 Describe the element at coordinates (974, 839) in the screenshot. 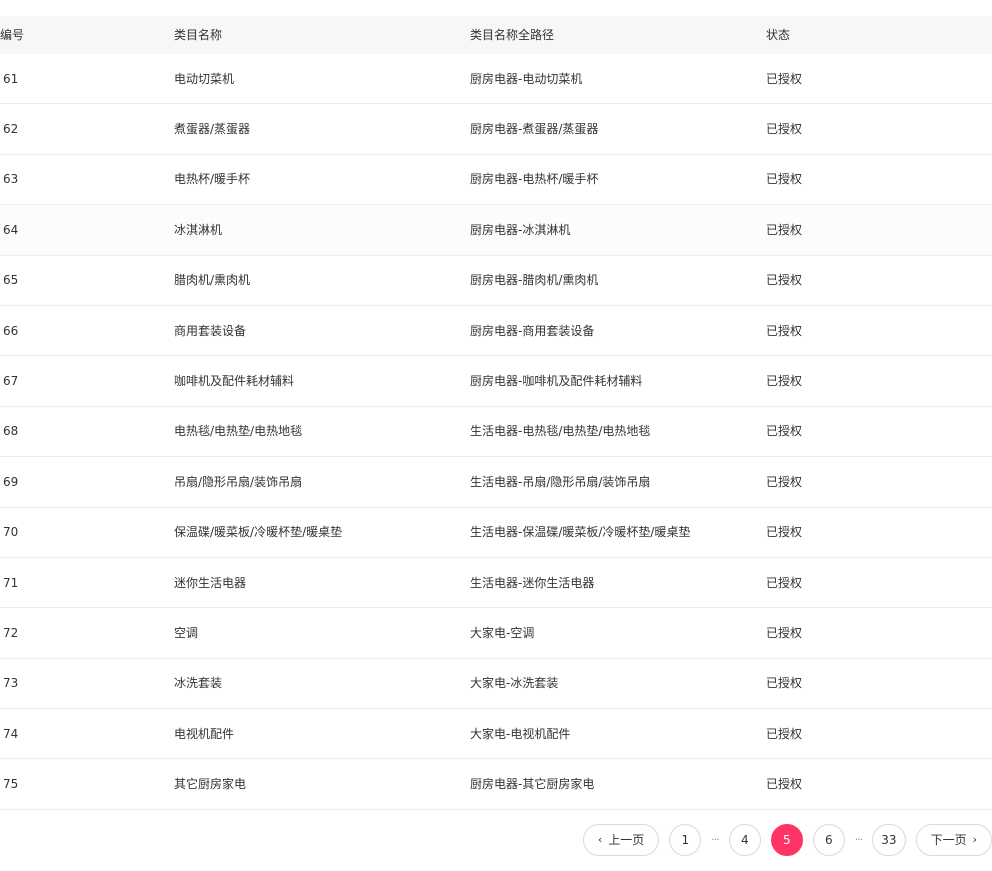

I see `chevron-right-icon: ›` at that location.